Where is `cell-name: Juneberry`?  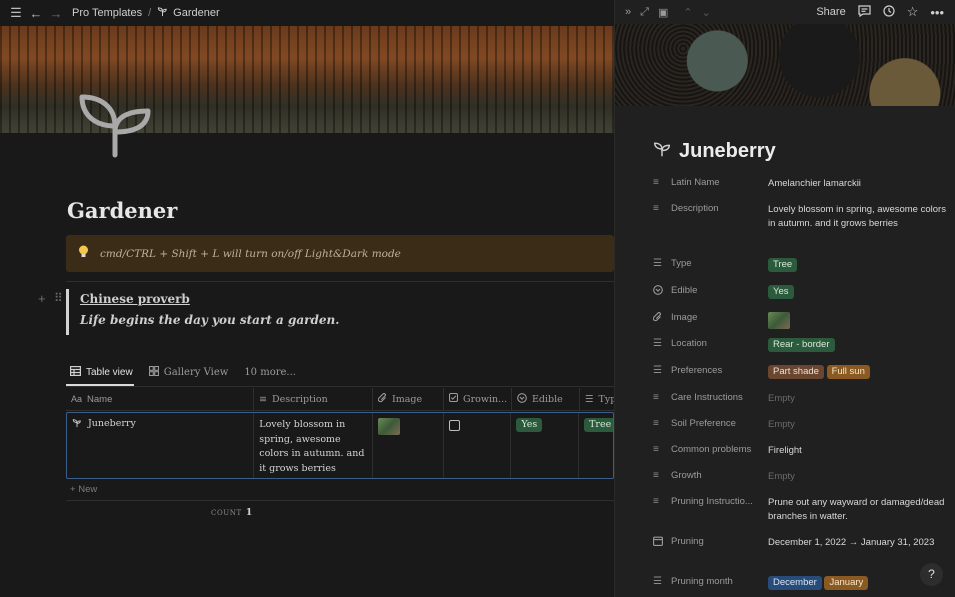 cell-name: Juneberry is located at coordinates (161, 445).